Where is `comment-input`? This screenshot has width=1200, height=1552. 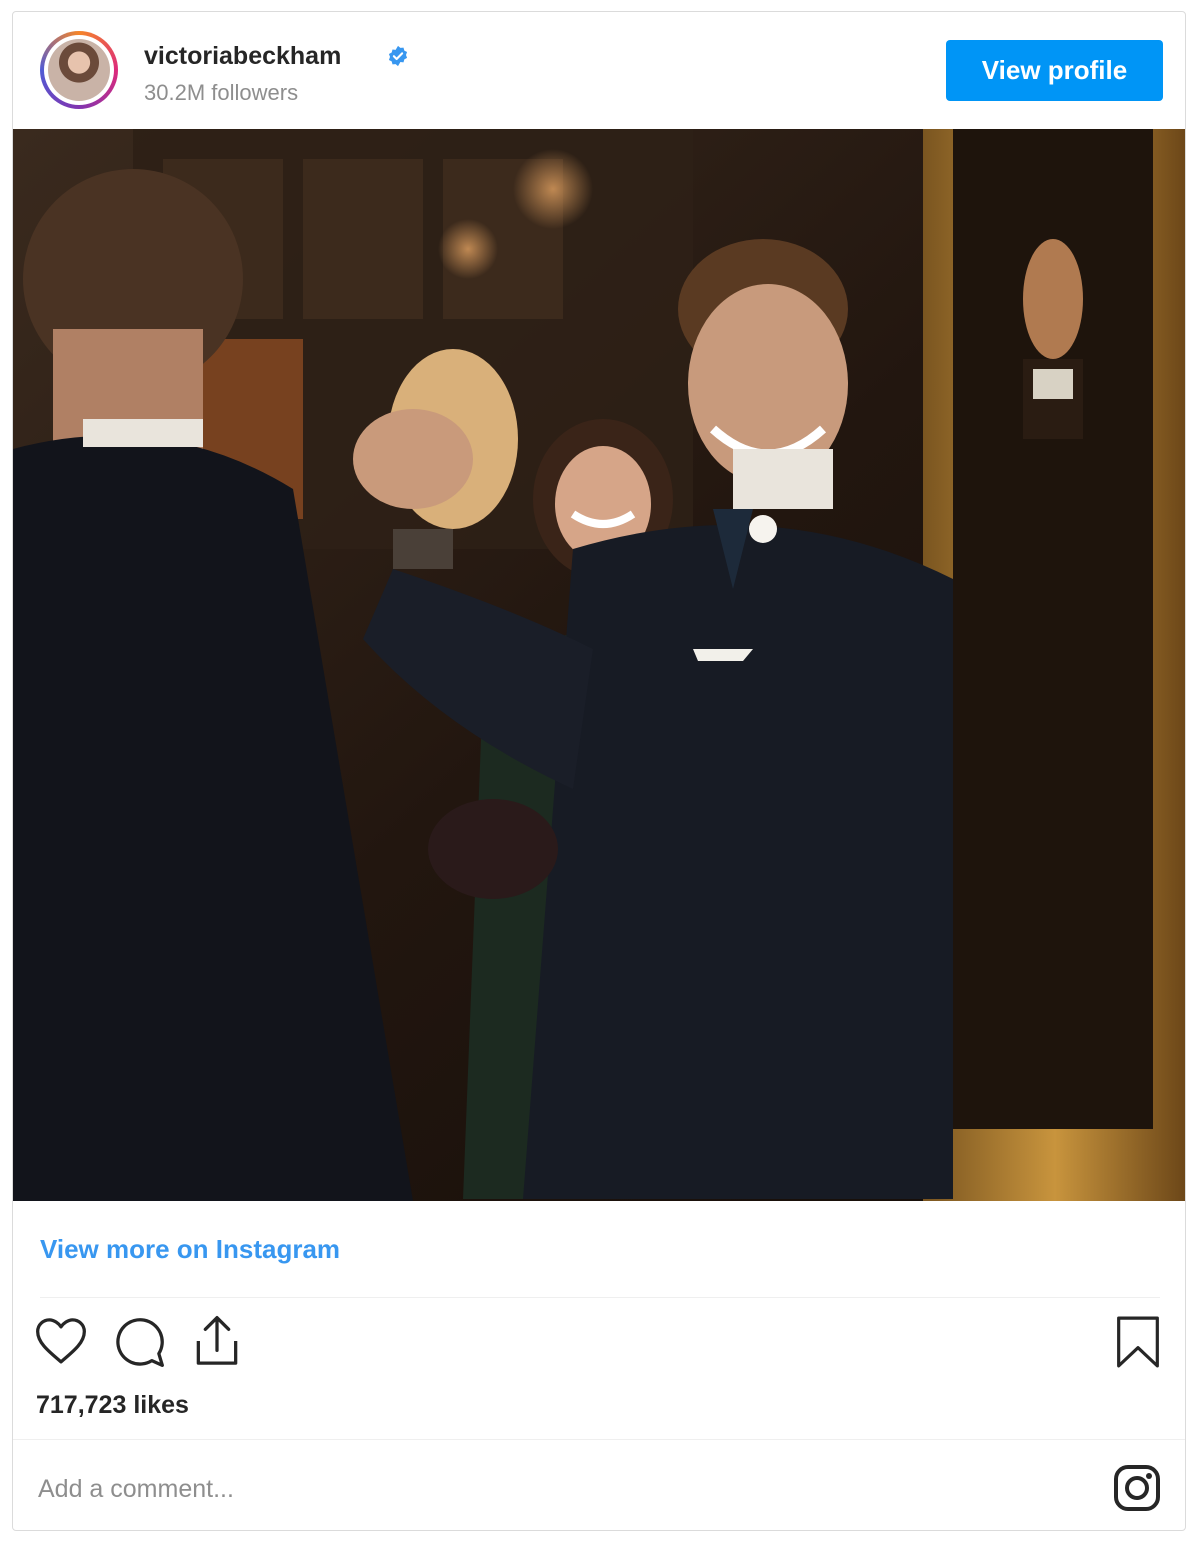 comment-input is located at coordinates (488, 1489).